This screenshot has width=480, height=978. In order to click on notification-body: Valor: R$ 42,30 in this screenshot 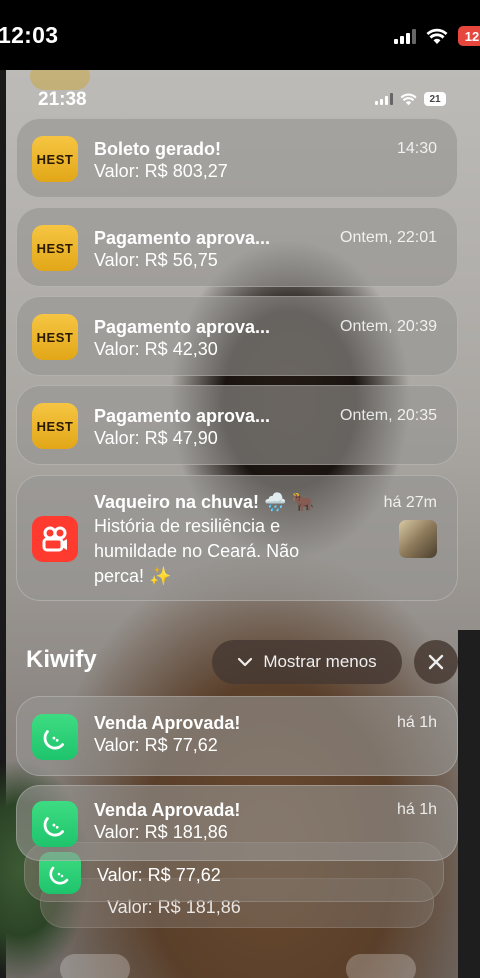, I will do `click(156, 349)`.